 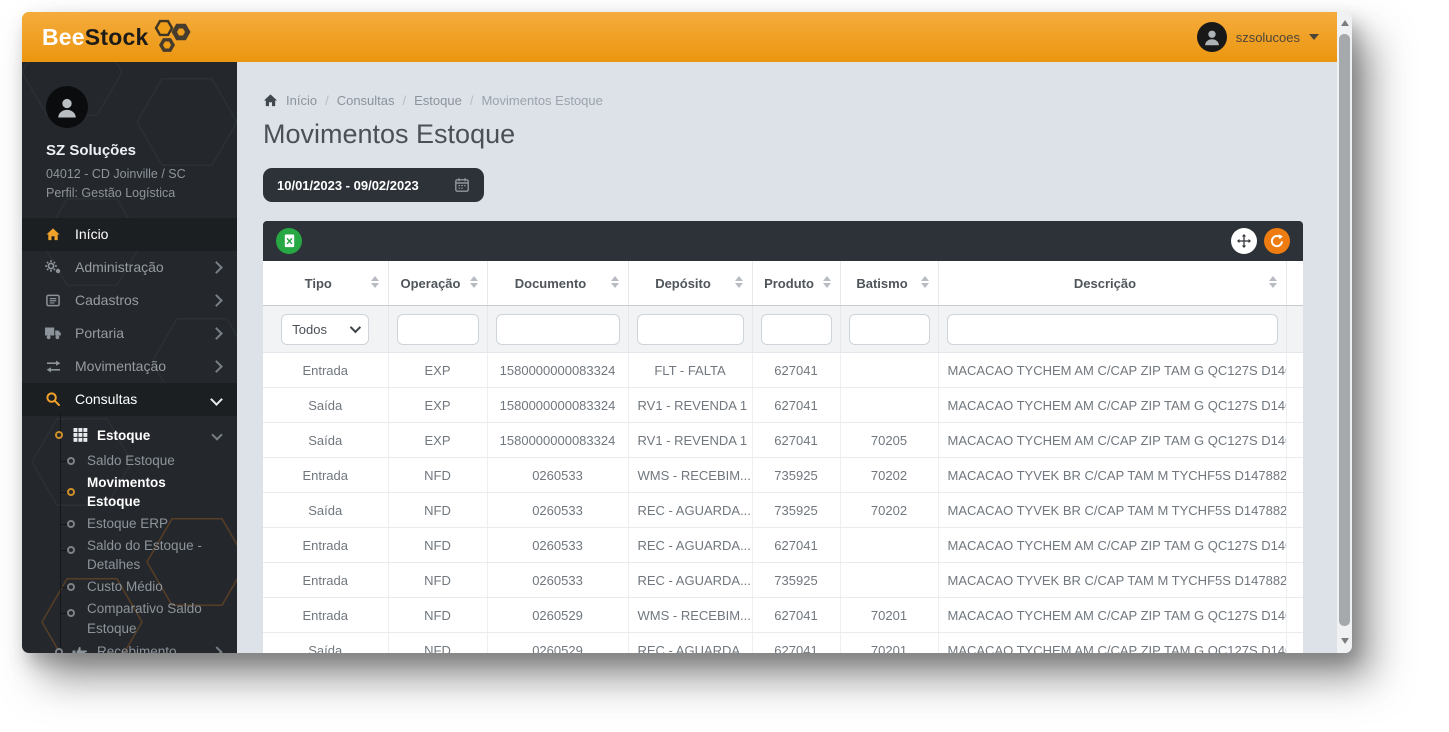 I want to click on cell-batismo, so click(x=889, y=370).